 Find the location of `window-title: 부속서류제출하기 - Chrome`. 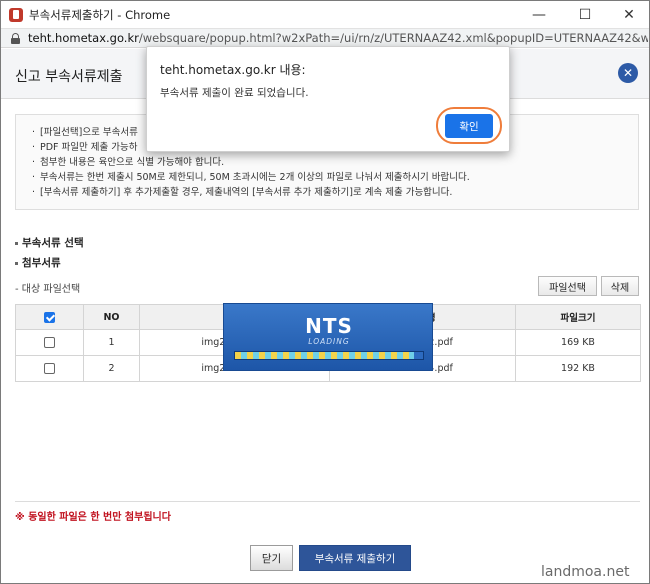

window-title: 부속서류제출하기 - Chrome is located at coordinates (100, 14).